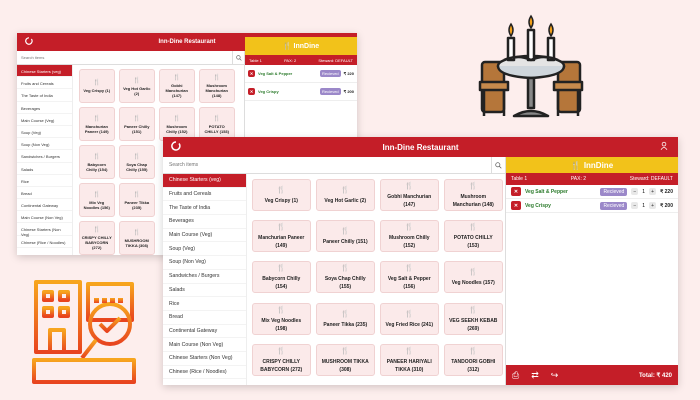 This screenshot has width=700, height=400. Describe the element at coordinates (330, 73) in the screenshot. I see `status-badge: Recieved` at that location.